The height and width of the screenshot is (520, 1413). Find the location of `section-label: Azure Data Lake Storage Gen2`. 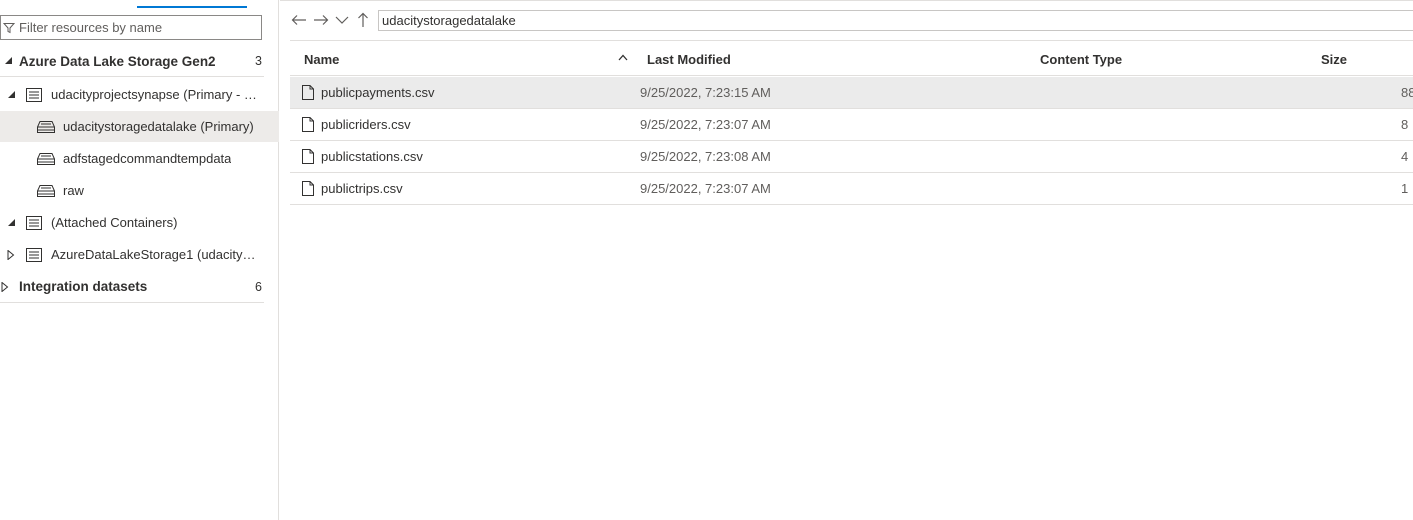

section-label: Azure Data Lake Storage Gen2 is located at coordinates (117, 61).